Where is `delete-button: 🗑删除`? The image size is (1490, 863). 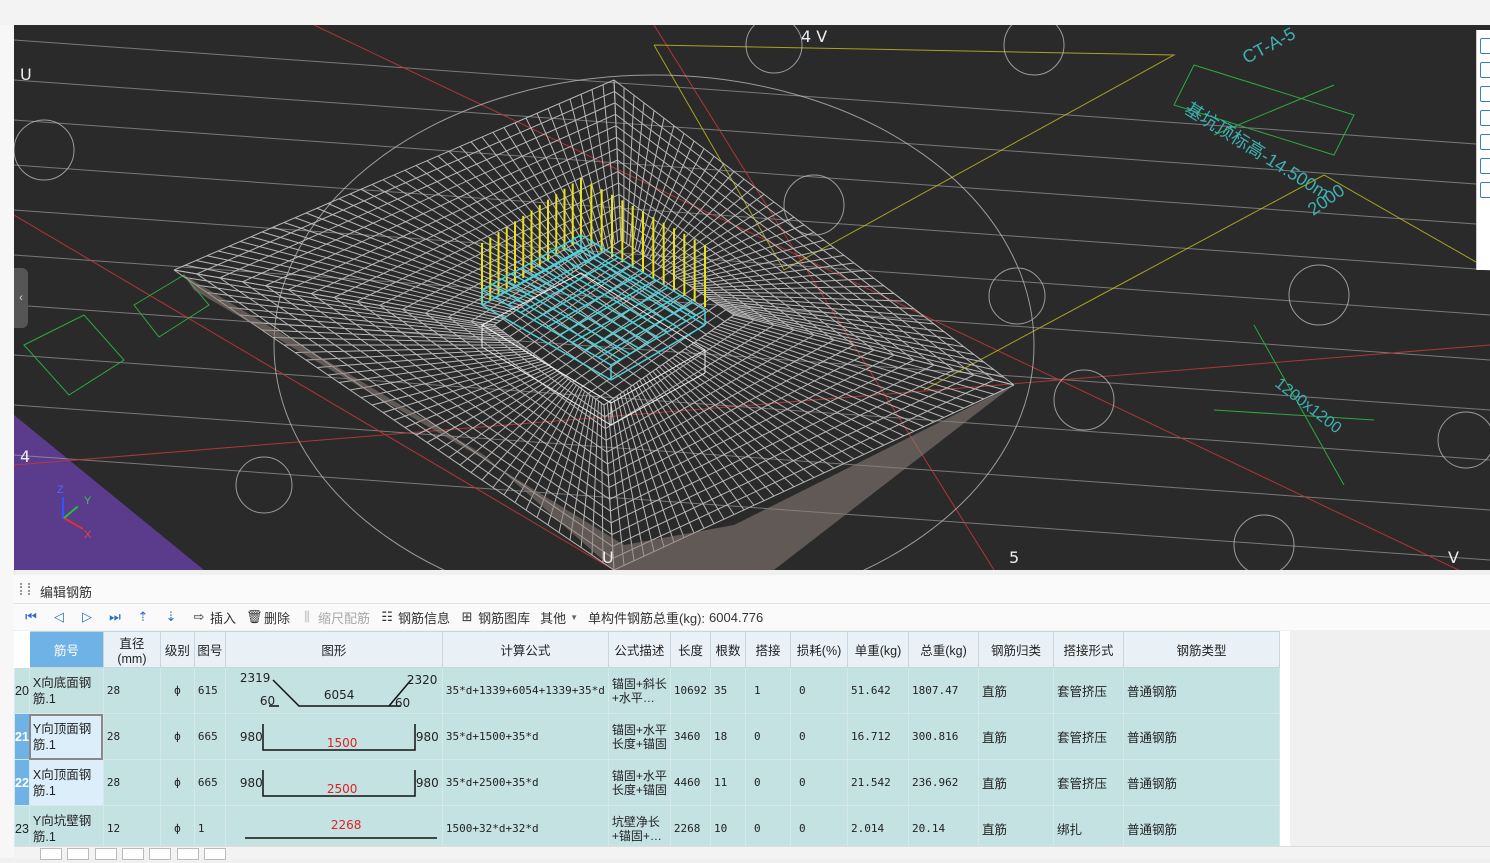 delete-button: 🗑删除 is located at coordinates (268, 617).